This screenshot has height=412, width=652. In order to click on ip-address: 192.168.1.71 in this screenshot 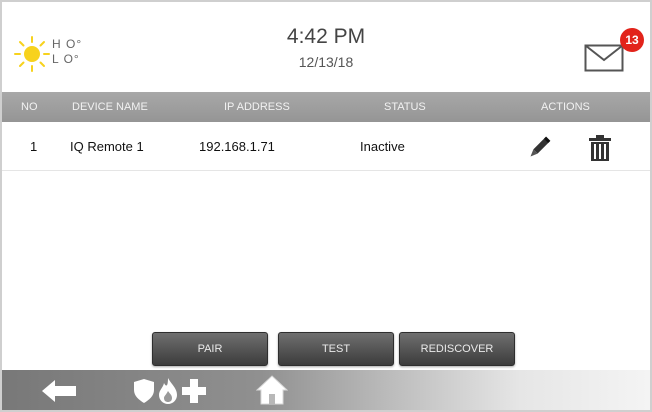, I will do `click(237, 146)`.